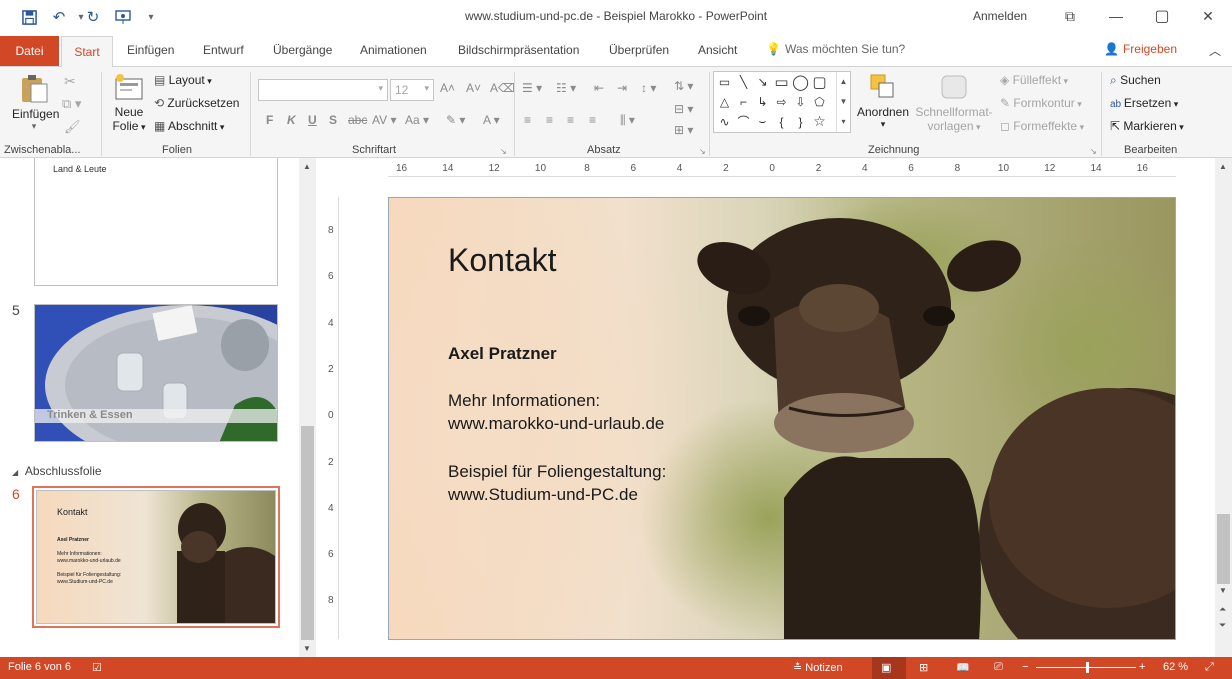 This screenshot has height=679, width=1232. What do you see at coordinates (1222, 609) in the screenshot?
I see `previous-slide-icon: ⏶` at bounding box center [1222, 609].